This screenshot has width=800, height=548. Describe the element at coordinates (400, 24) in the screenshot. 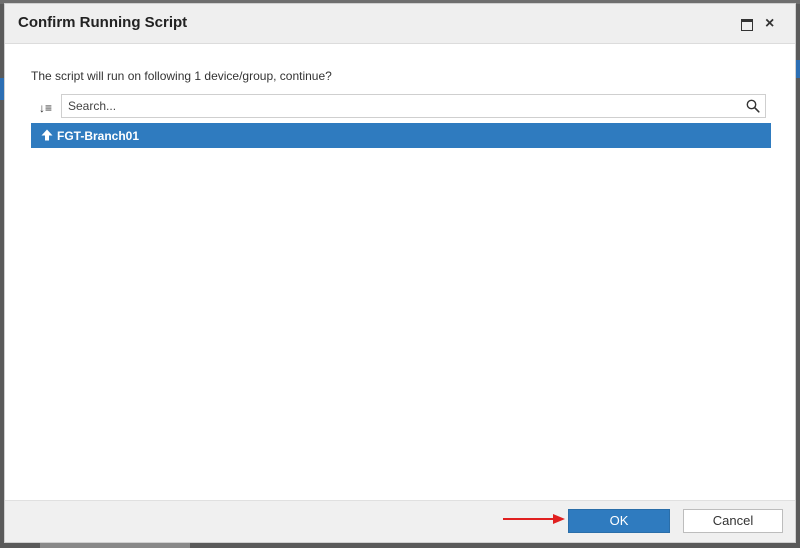

I see `dialog-titlebar: Confirm Running Script ×` at that location.